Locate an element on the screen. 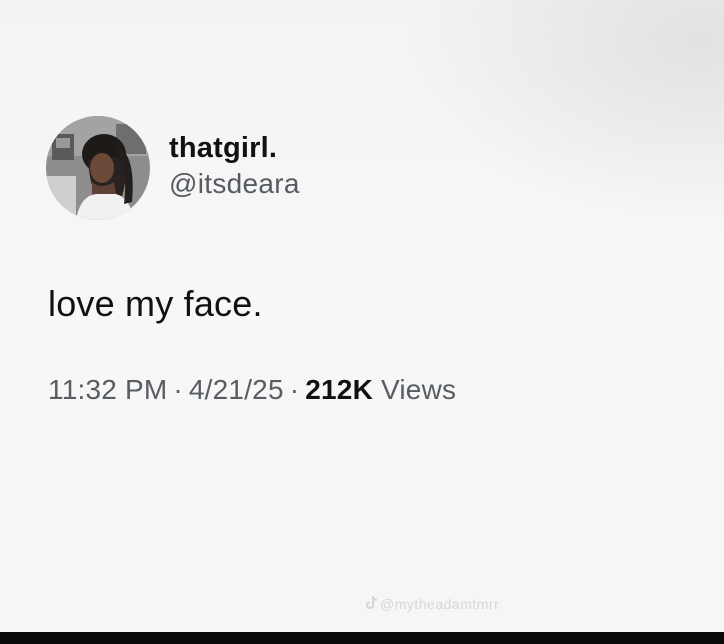  views-count: 212K is located at coordinates (339, 389).